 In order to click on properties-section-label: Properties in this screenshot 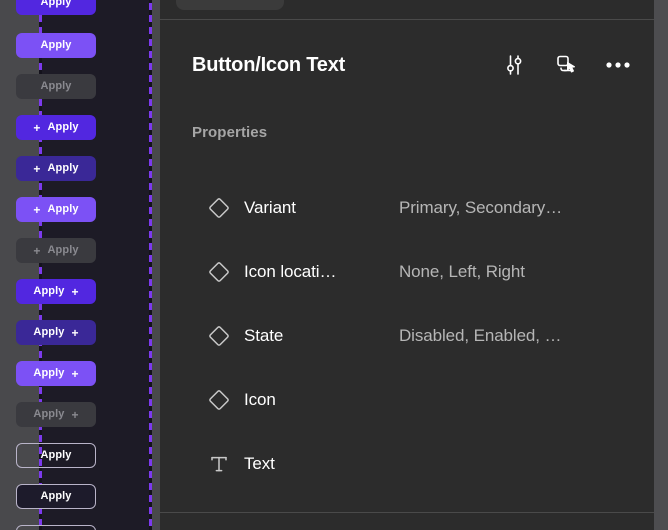, I will do `click(230, 132)`.